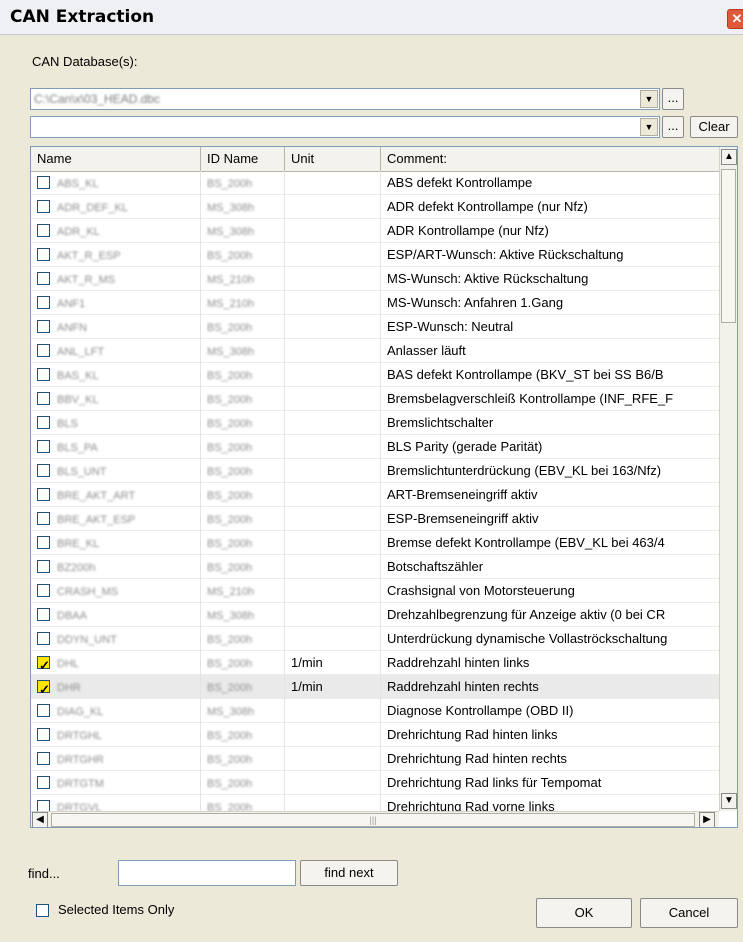 The image size is (743, 942). What do you see at coordinates (689, 913) in the screenshot?
I see `cancel-button: Cancel` at bounding box center [689, 913].